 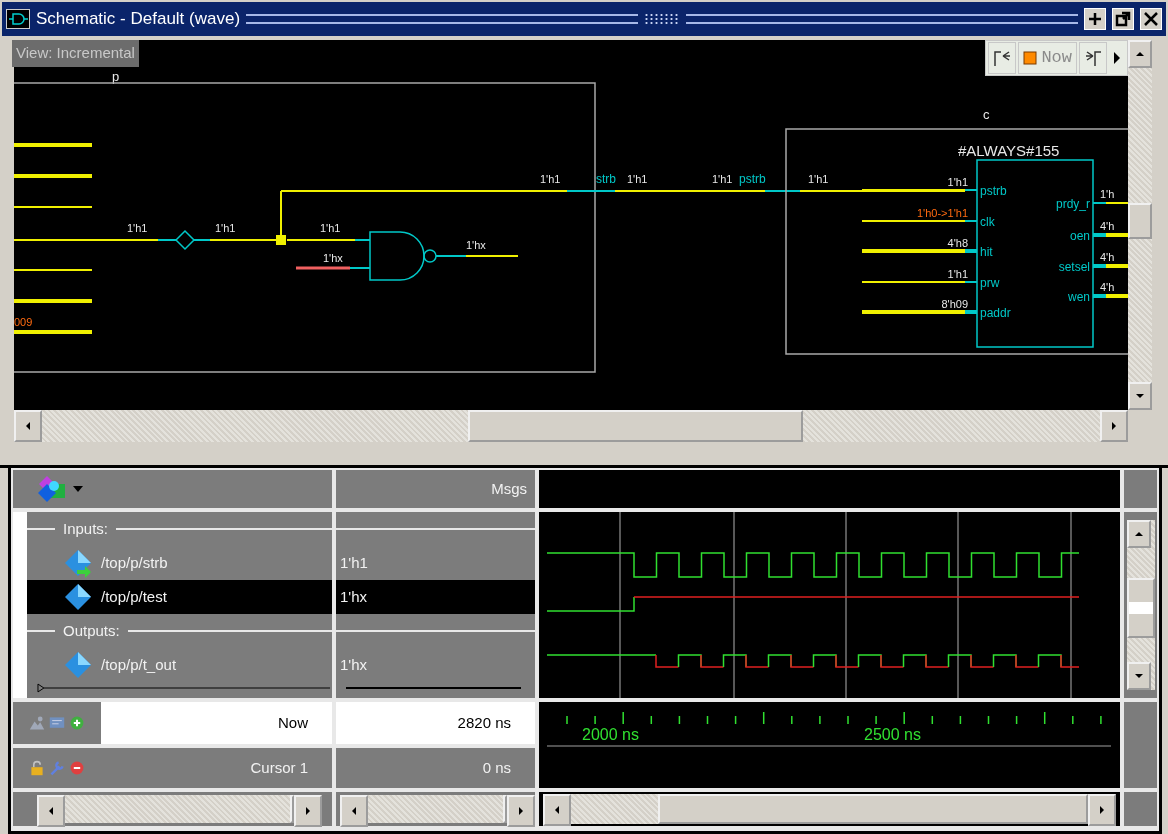 What do you see at coordinates (957, 243) in the screenshot?
I see `net-value: 4'h8` at bounding box center [957, 243].